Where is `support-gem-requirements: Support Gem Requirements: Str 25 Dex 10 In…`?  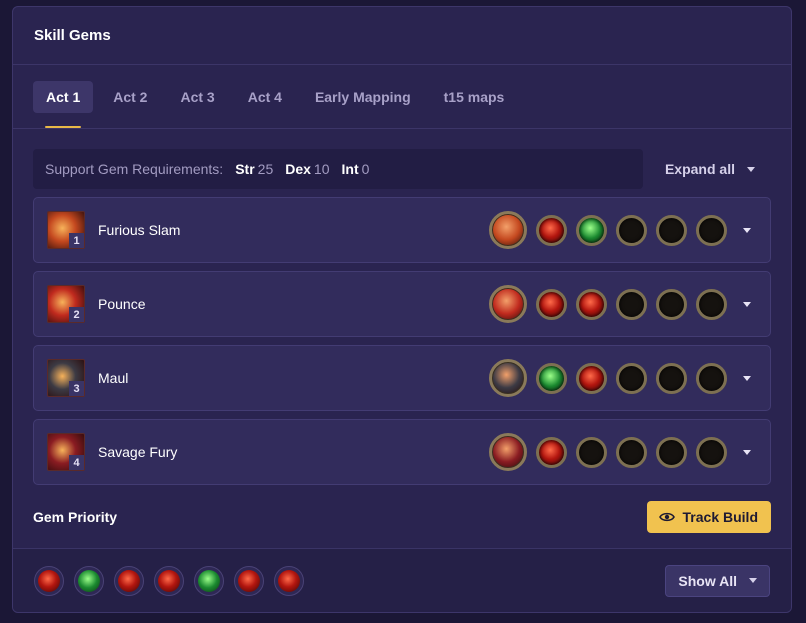
support-gem-requirements: Support Gem Requirements: Str 25 Dex 10 In… is located at coordinates (338, 169).